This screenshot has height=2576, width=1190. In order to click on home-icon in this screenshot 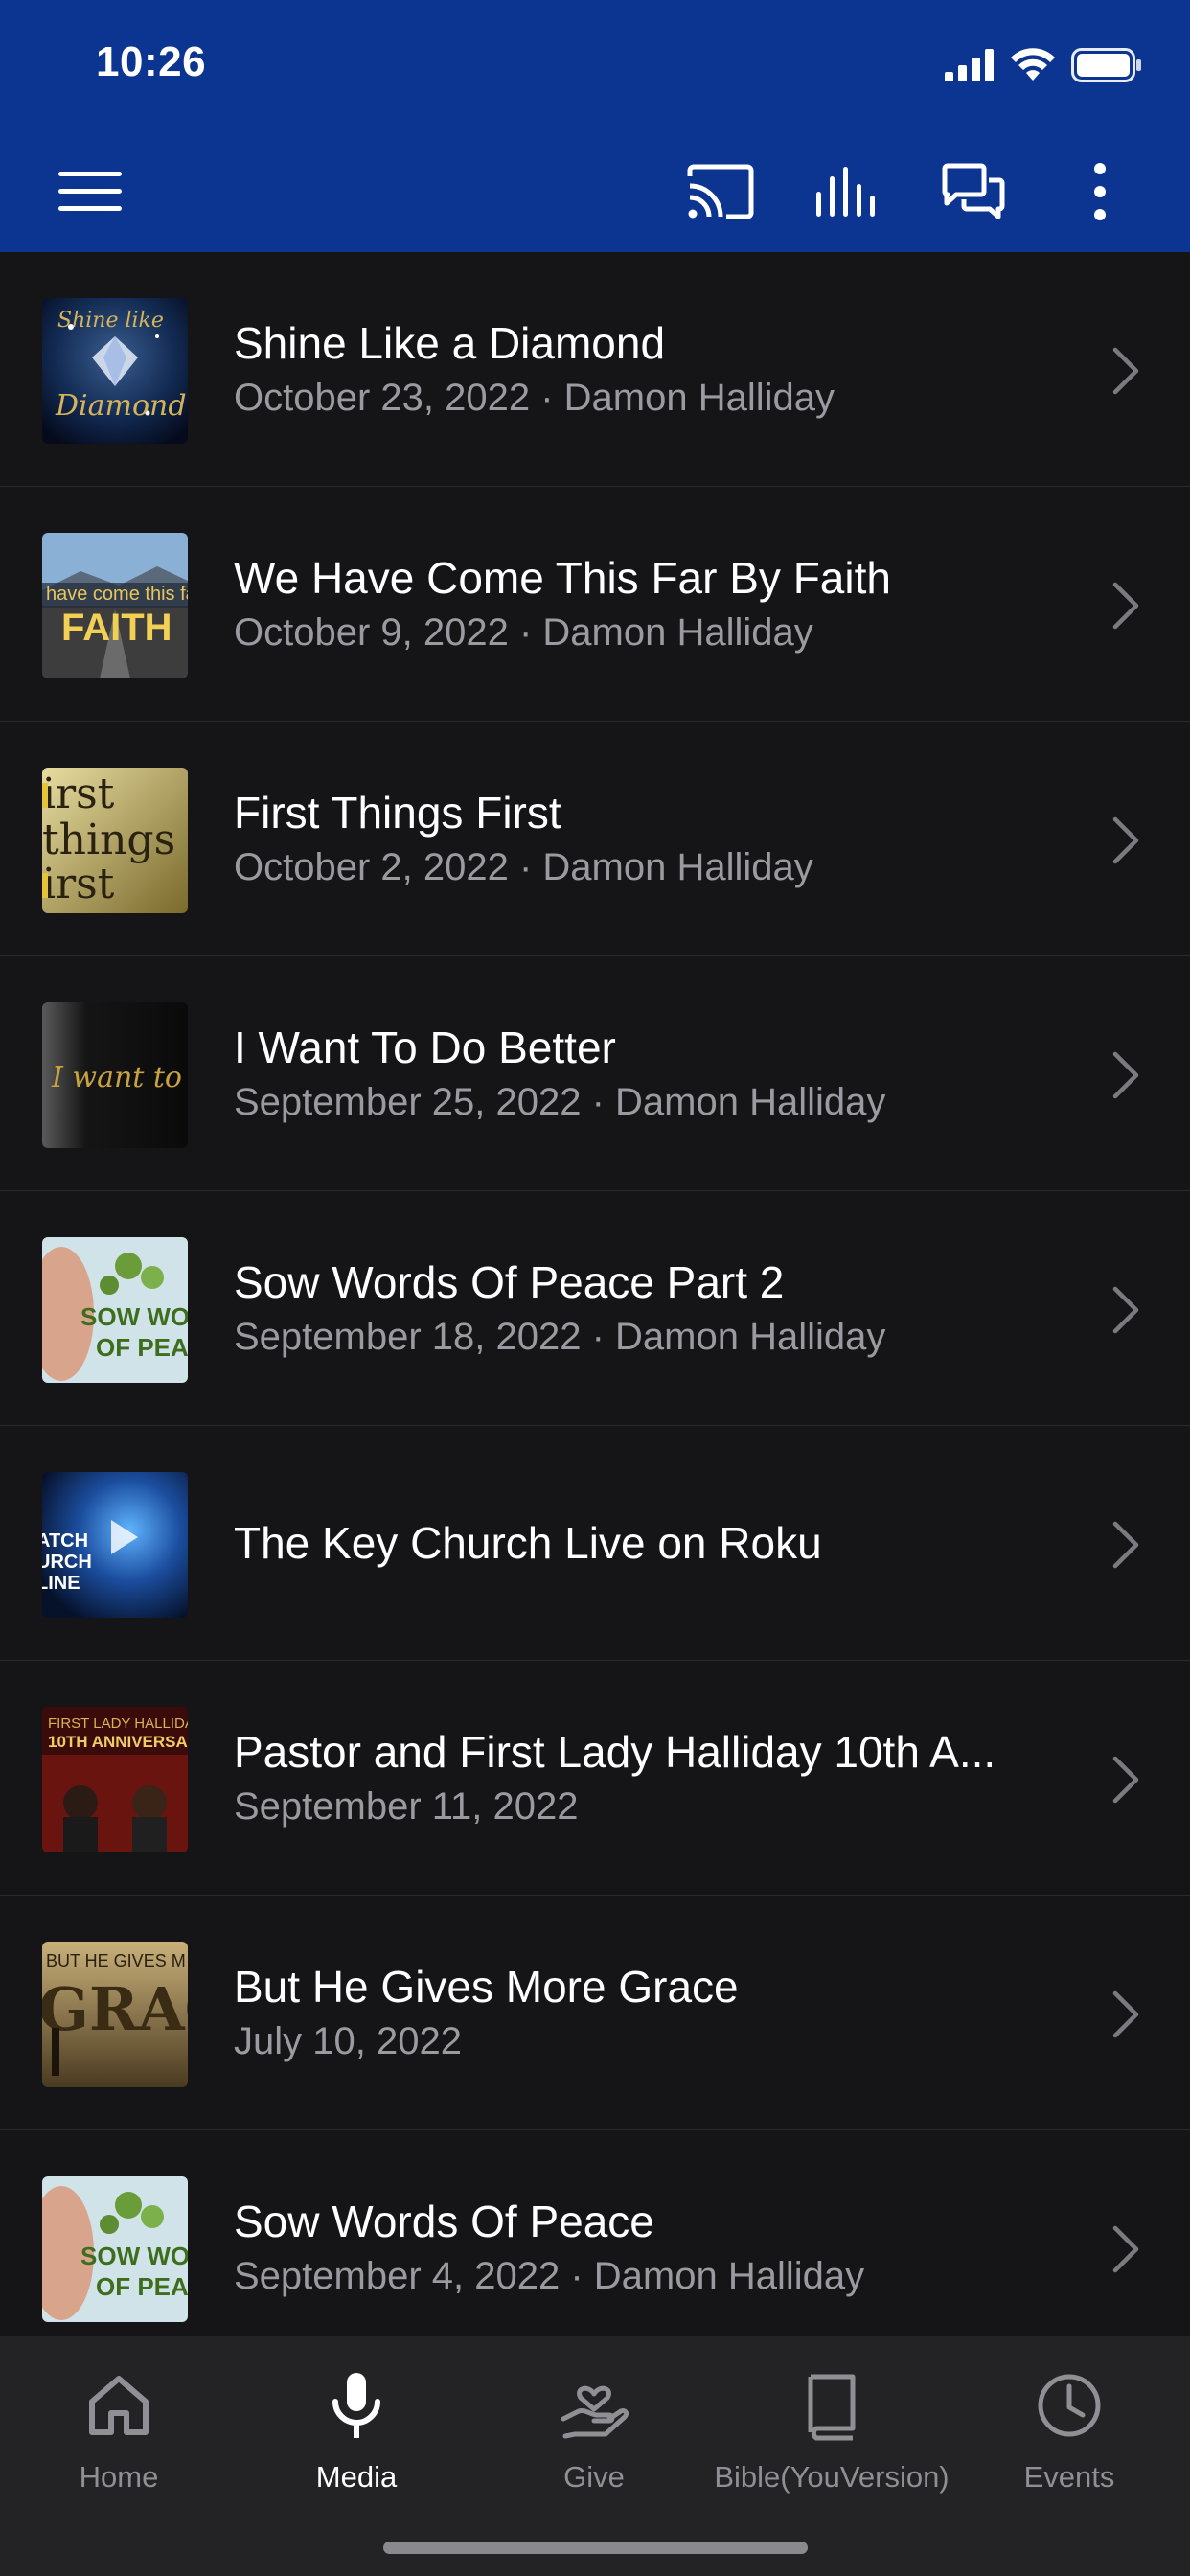, I will do `click(119, 2405)`.